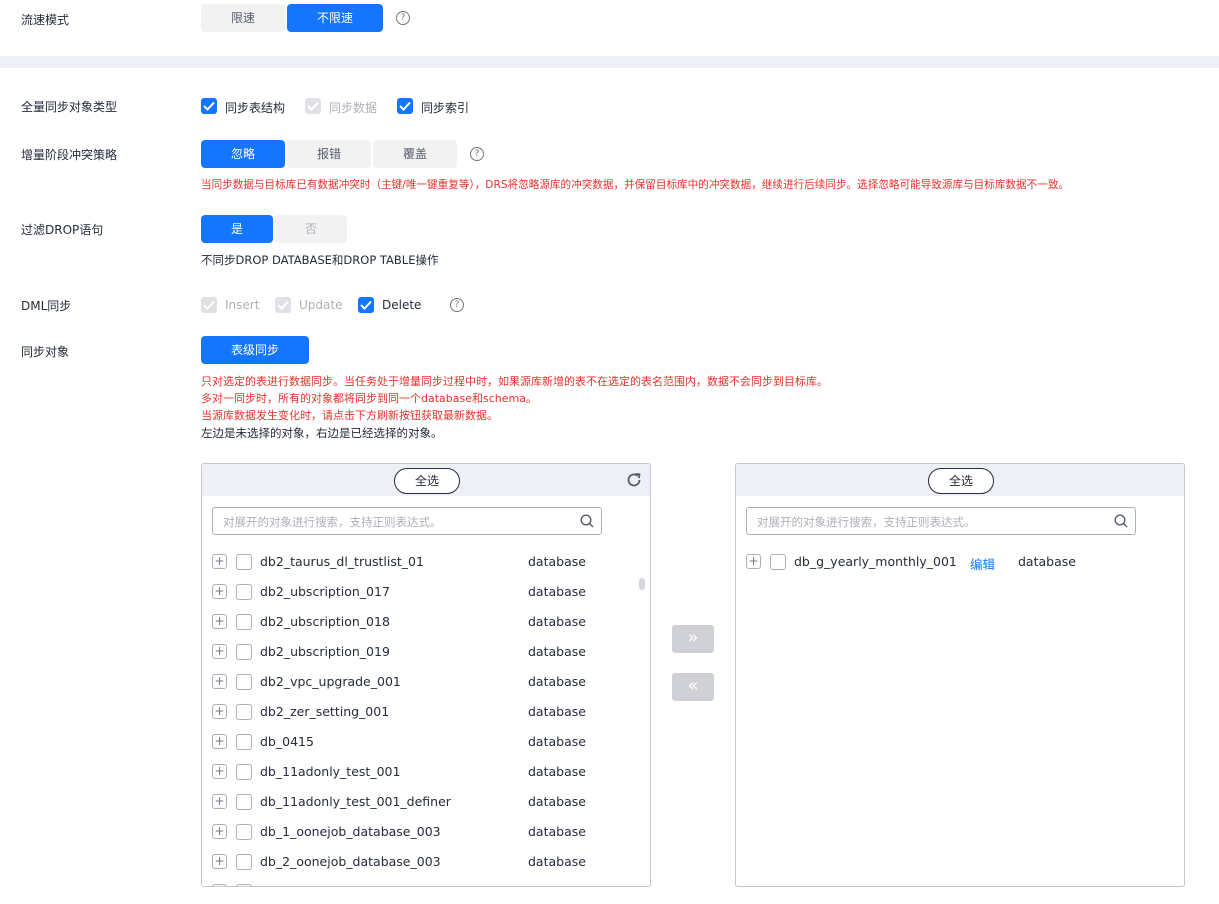  What do you see at coordinates (45, 20) in the screenshot?
I see `flow-mode-label: 流速模式` at bounding box center [45, 20].